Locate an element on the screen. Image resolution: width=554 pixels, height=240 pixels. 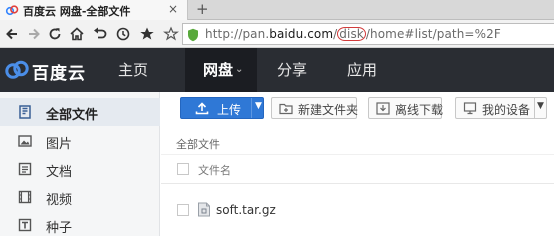
new-tab-button: + is located at coordinates (202, 9).